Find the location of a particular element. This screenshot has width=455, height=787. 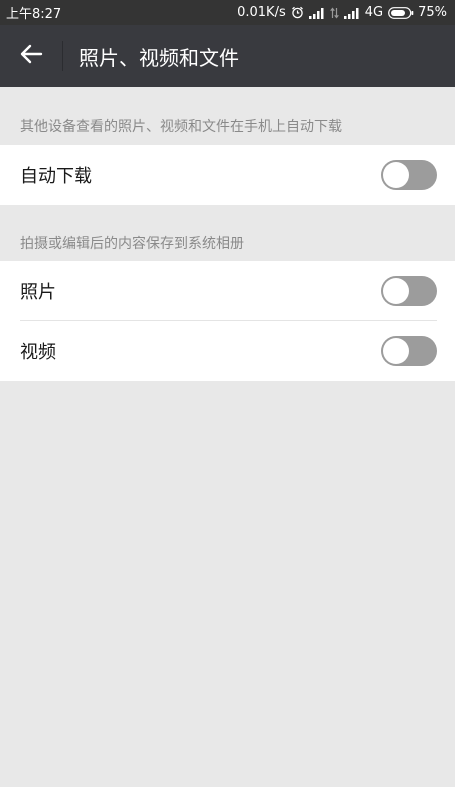

save-to-album-section-header: 拍摄或编辑后的内容保存到系统相册 is located at coordinates (132, 244).